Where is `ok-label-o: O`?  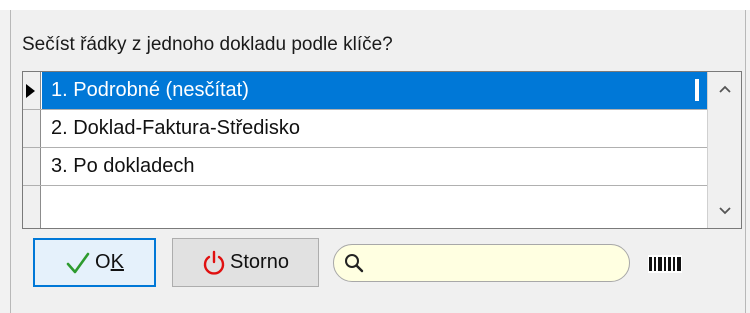
ok-label-o: O is located at coordinates (103, 262).